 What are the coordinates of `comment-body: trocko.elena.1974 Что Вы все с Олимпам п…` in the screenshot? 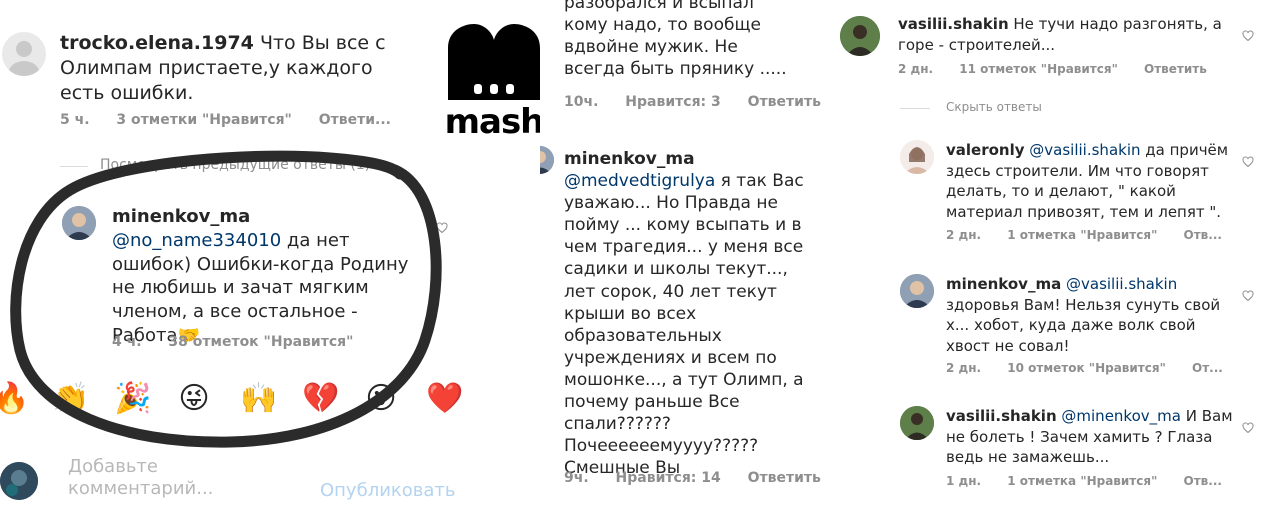 It's located at (232, 68).